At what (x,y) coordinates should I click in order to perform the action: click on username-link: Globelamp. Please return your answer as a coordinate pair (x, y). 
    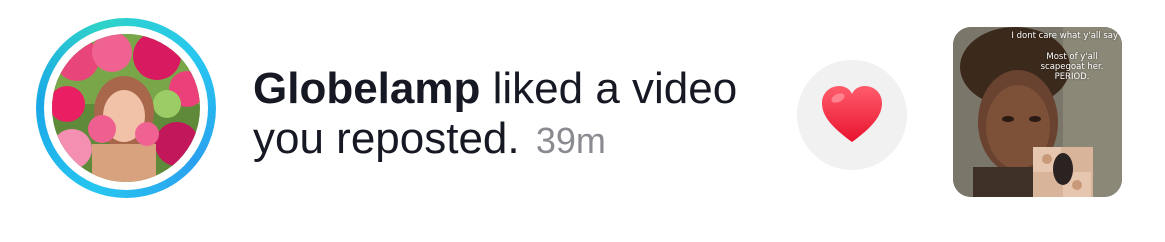
    Looking at the image, I should click on (366, 88).